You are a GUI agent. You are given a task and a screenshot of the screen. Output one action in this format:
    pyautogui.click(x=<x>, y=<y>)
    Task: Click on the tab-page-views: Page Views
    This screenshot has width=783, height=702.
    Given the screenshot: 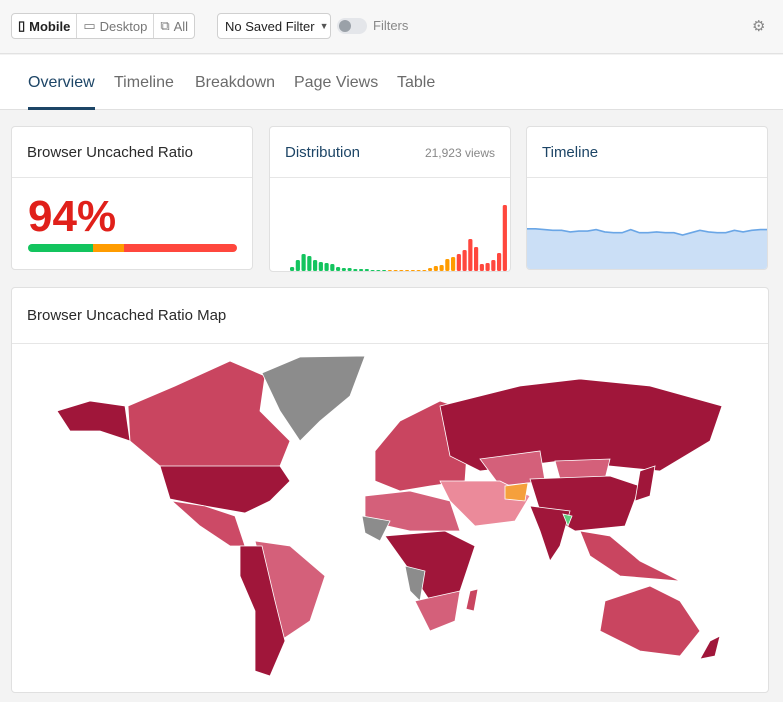 What is the action you would take?
    pyautogui.click(x=336, y=83)
    